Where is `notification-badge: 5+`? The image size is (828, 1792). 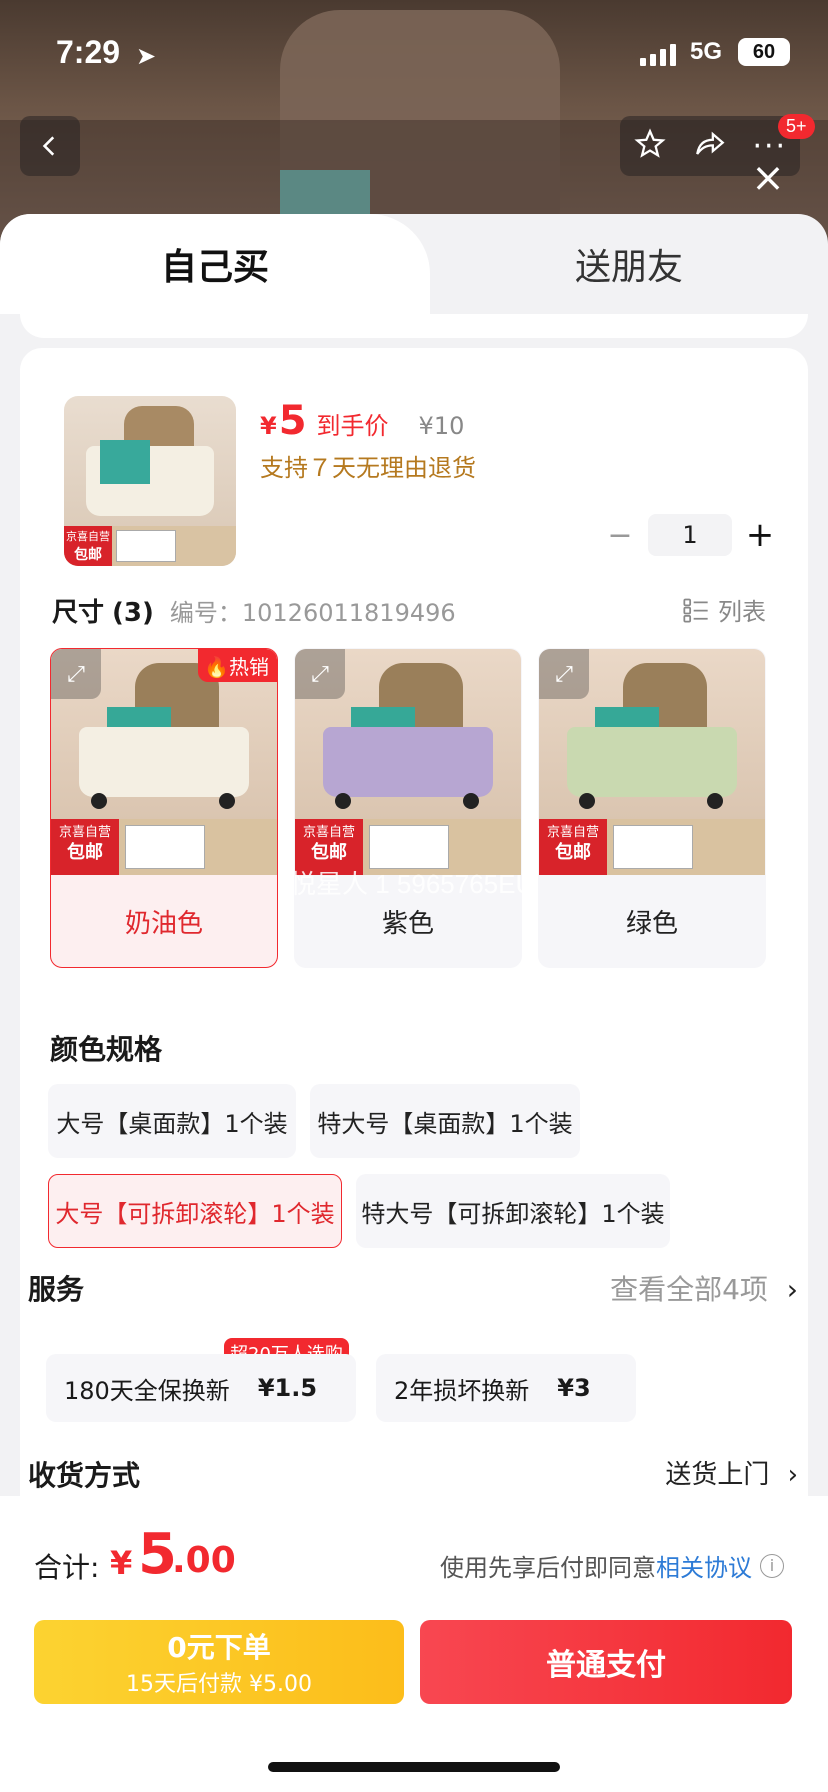
notification-badge: 5+ is located at coordinates (796, 126).